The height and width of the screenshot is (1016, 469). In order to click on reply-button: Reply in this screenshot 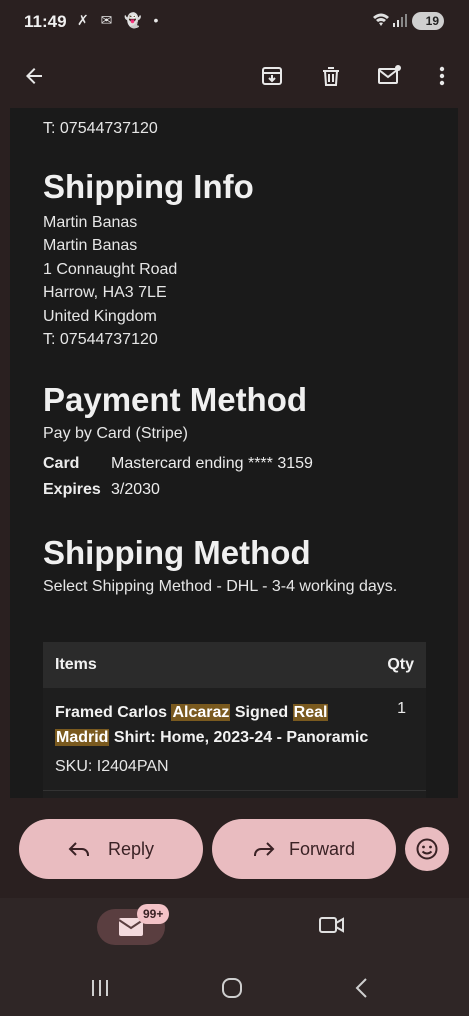, I will do `click(111, 849)`.